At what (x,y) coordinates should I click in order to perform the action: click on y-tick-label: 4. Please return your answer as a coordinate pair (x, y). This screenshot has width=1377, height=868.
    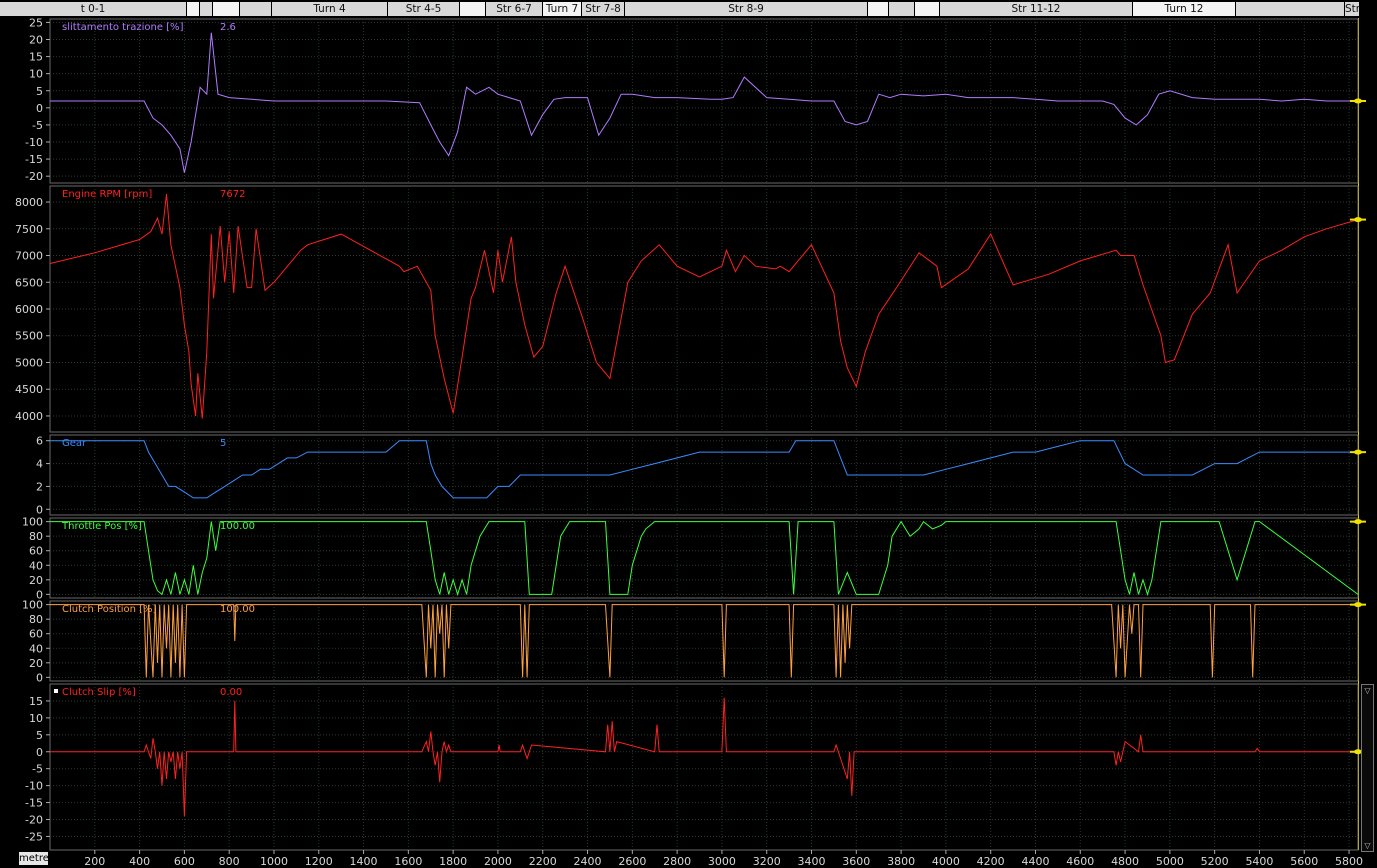
    Looking at the image, I should click on (39, 464).